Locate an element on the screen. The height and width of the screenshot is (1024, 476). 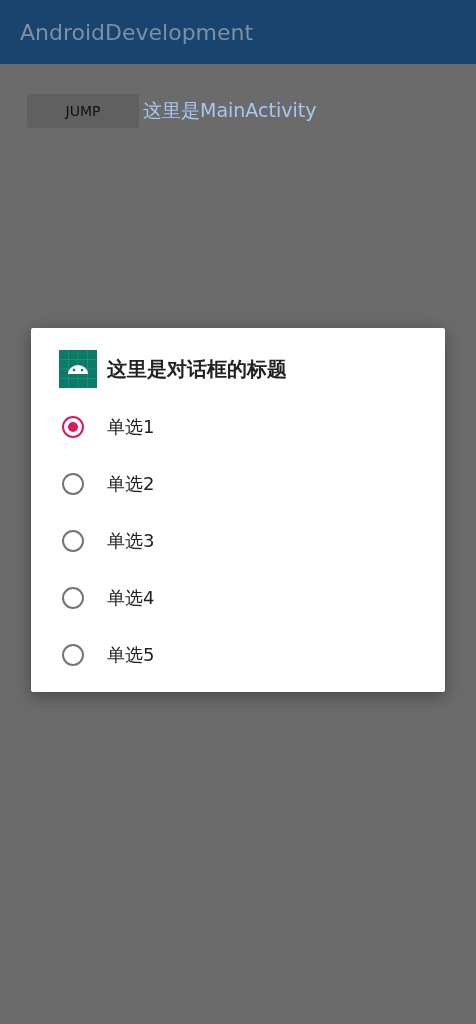
radio-option: 单选1 is located at coordinates (252, 426).